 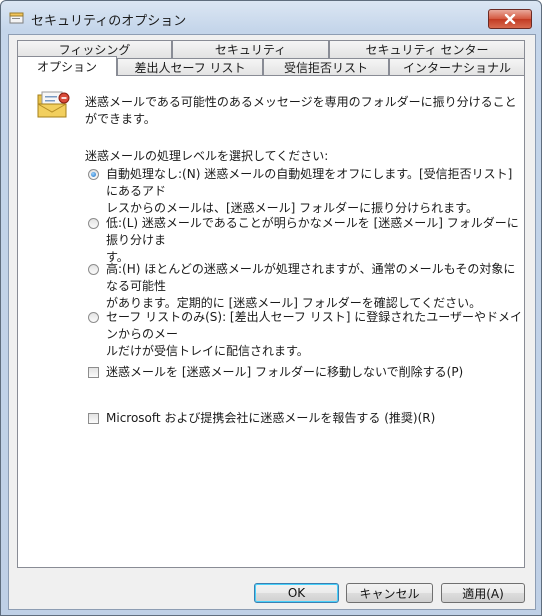 I want to click on radio-low, so click(x=93, y=223).